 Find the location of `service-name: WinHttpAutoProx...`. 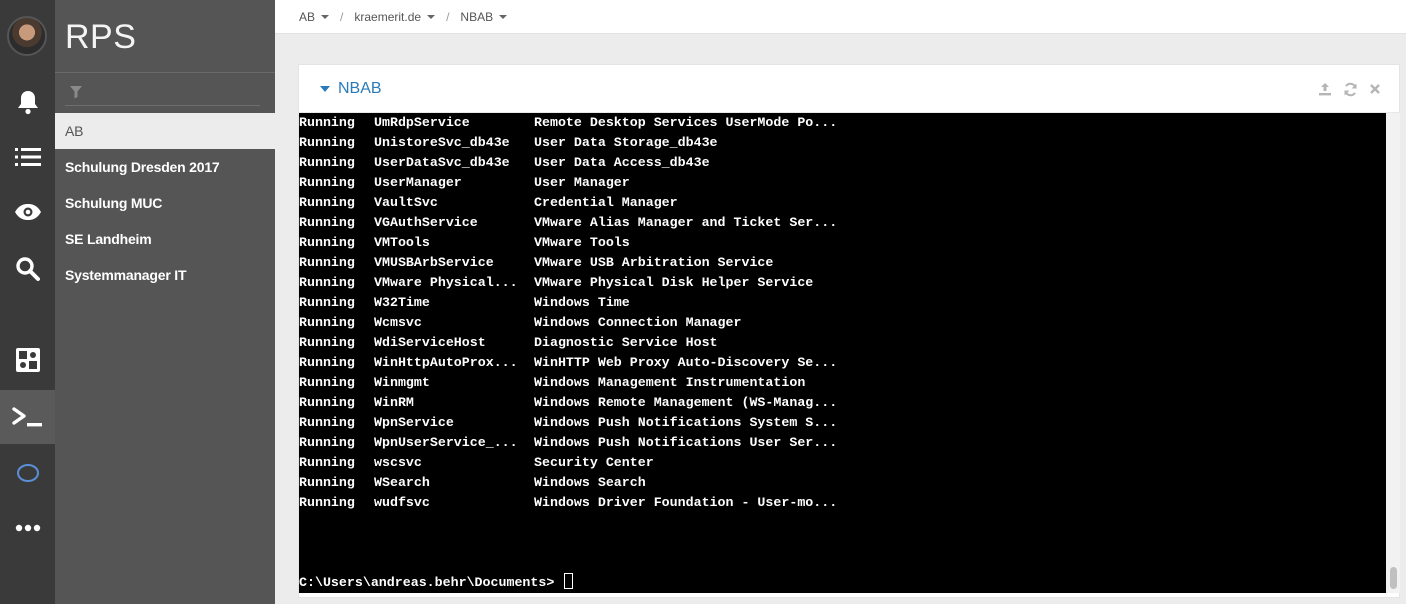

service-name: WinHttpAutoProx... is located at coordinates (446, 362).